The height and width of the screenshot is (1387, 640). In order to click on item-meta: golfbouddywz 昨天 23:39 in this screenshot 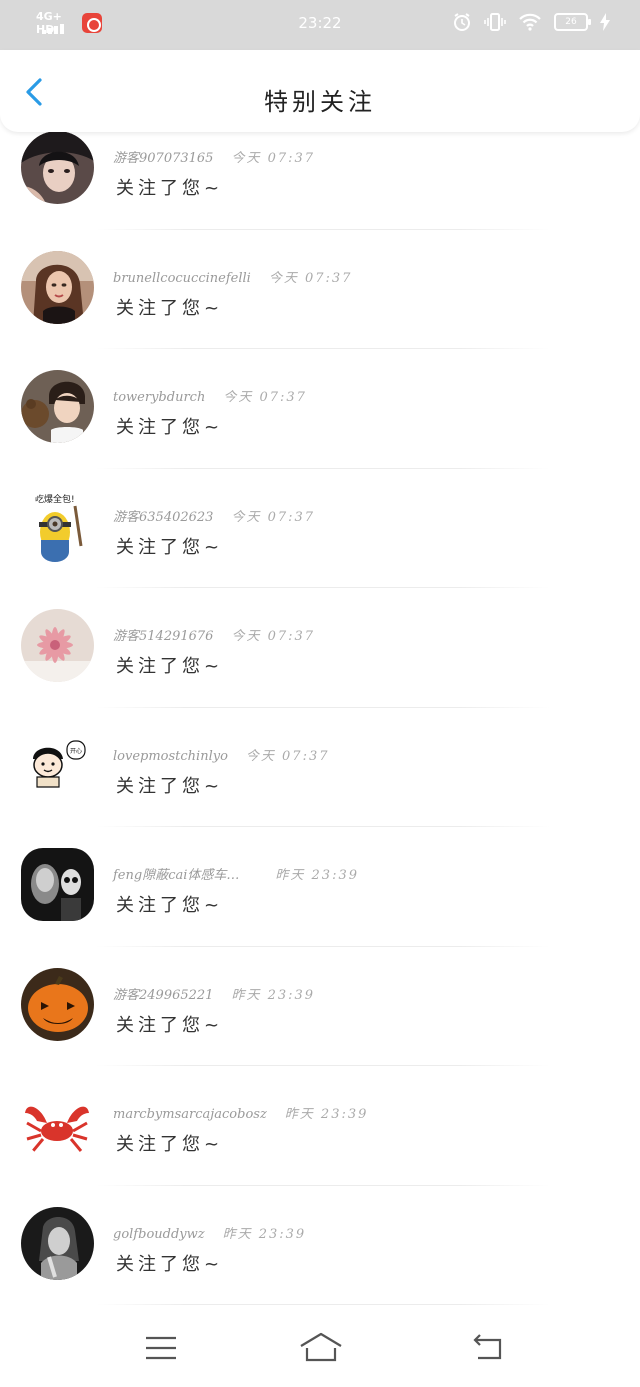, I will do `click(209, 1232)`.